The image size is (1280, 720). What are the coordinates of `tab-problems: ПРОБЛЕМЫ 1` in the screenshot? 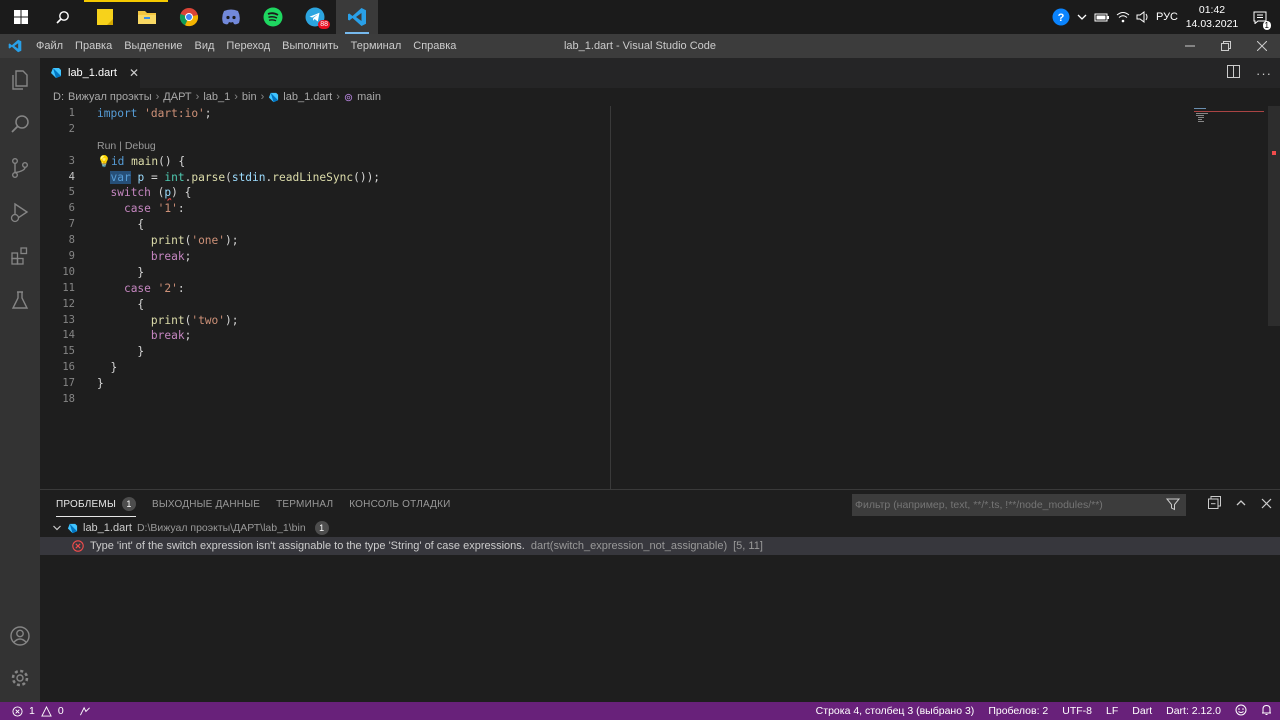 It's located at (96, 505).